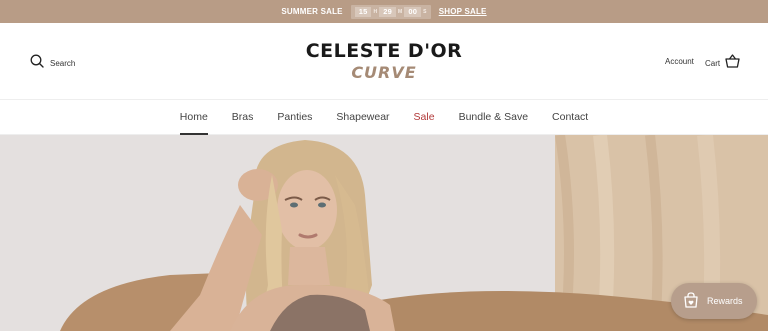 Image resolution: width=768 pixels, height=331 pixels. Describe the element at coordinates (384, 72) in the screenshot. I see `logo-sub-text: CURVE` at that location.